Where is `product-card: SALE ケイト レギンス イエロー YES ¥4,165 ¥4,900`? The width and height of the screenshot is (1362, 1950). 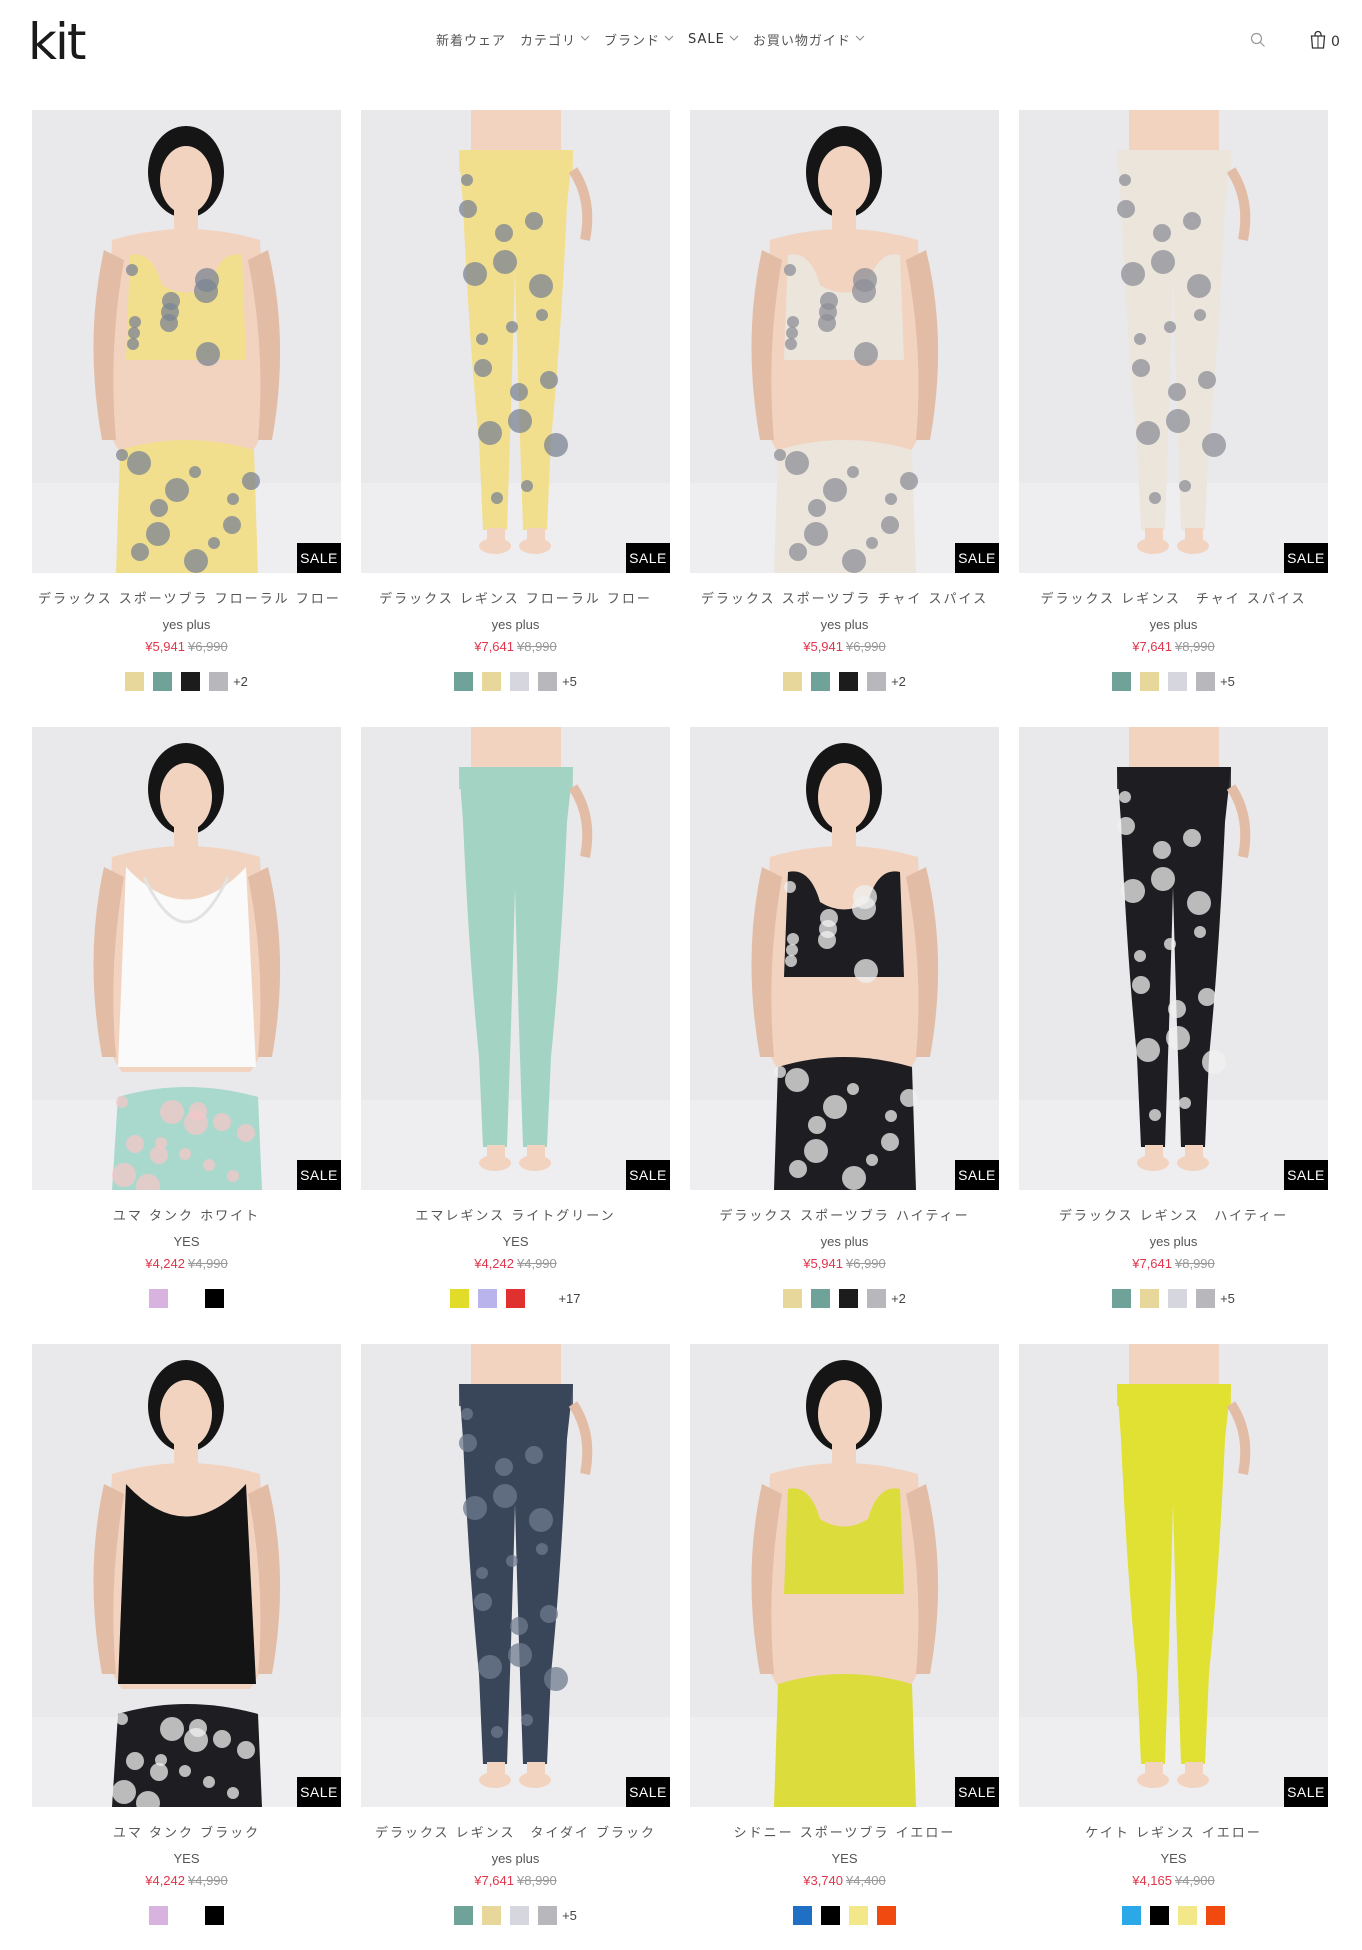
product-card: SALE ケイト レギンス イエロー YES ¥4,165 ¥4,900 is located at coordinates (1173, 1647).